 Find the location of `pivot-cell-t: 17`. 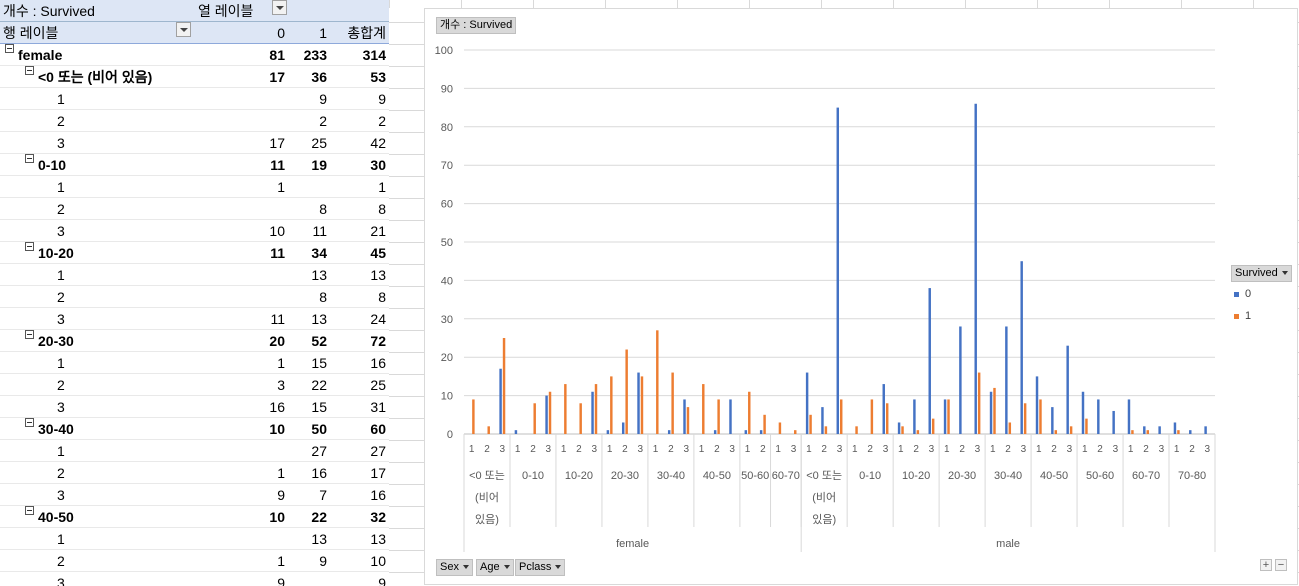

pivot-cell-t: 17 is located at coordinates (378, 473).